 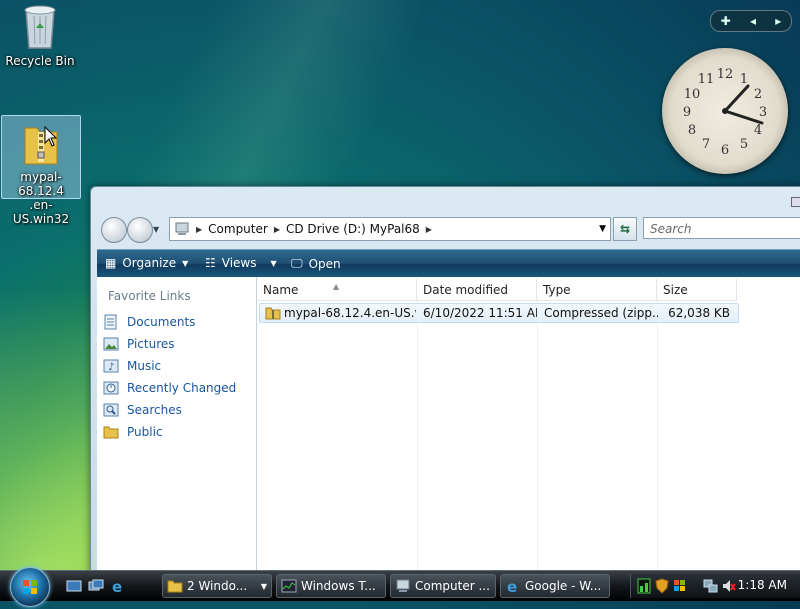 I want to click on svg-text: 2, so click(x=758, y=94).